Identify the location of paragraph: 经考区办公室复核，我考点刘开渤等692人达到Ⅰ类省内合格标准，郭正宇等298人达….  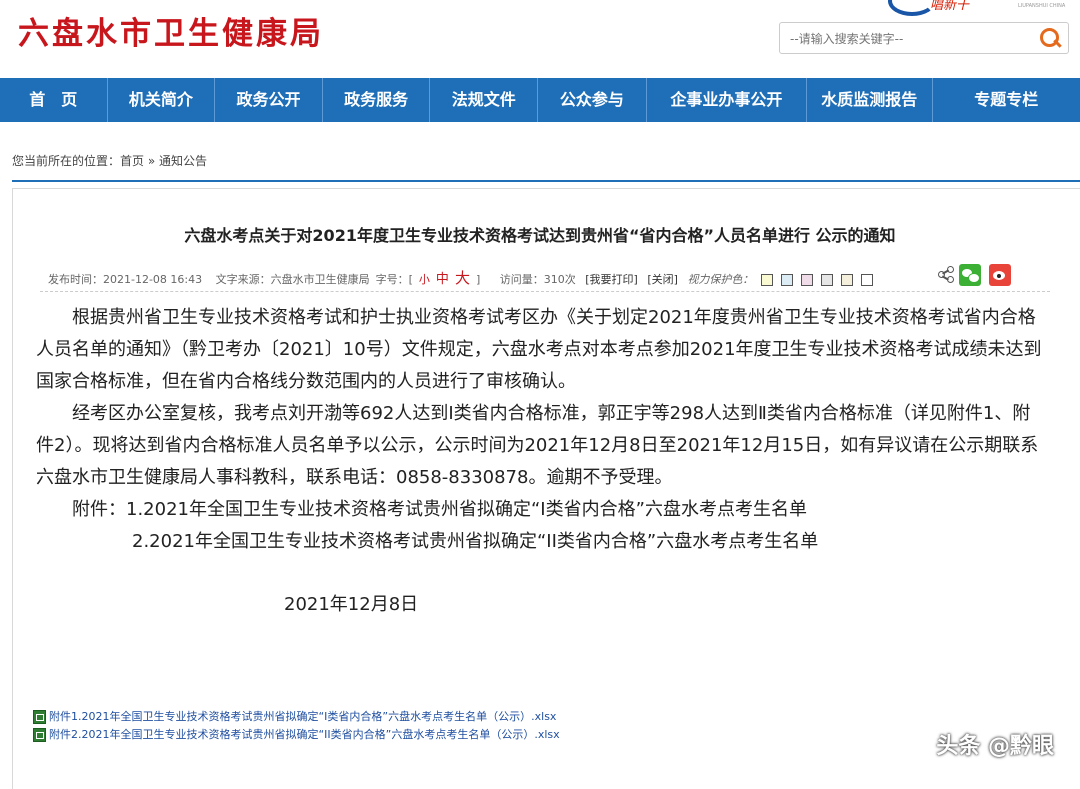
(537, 445).